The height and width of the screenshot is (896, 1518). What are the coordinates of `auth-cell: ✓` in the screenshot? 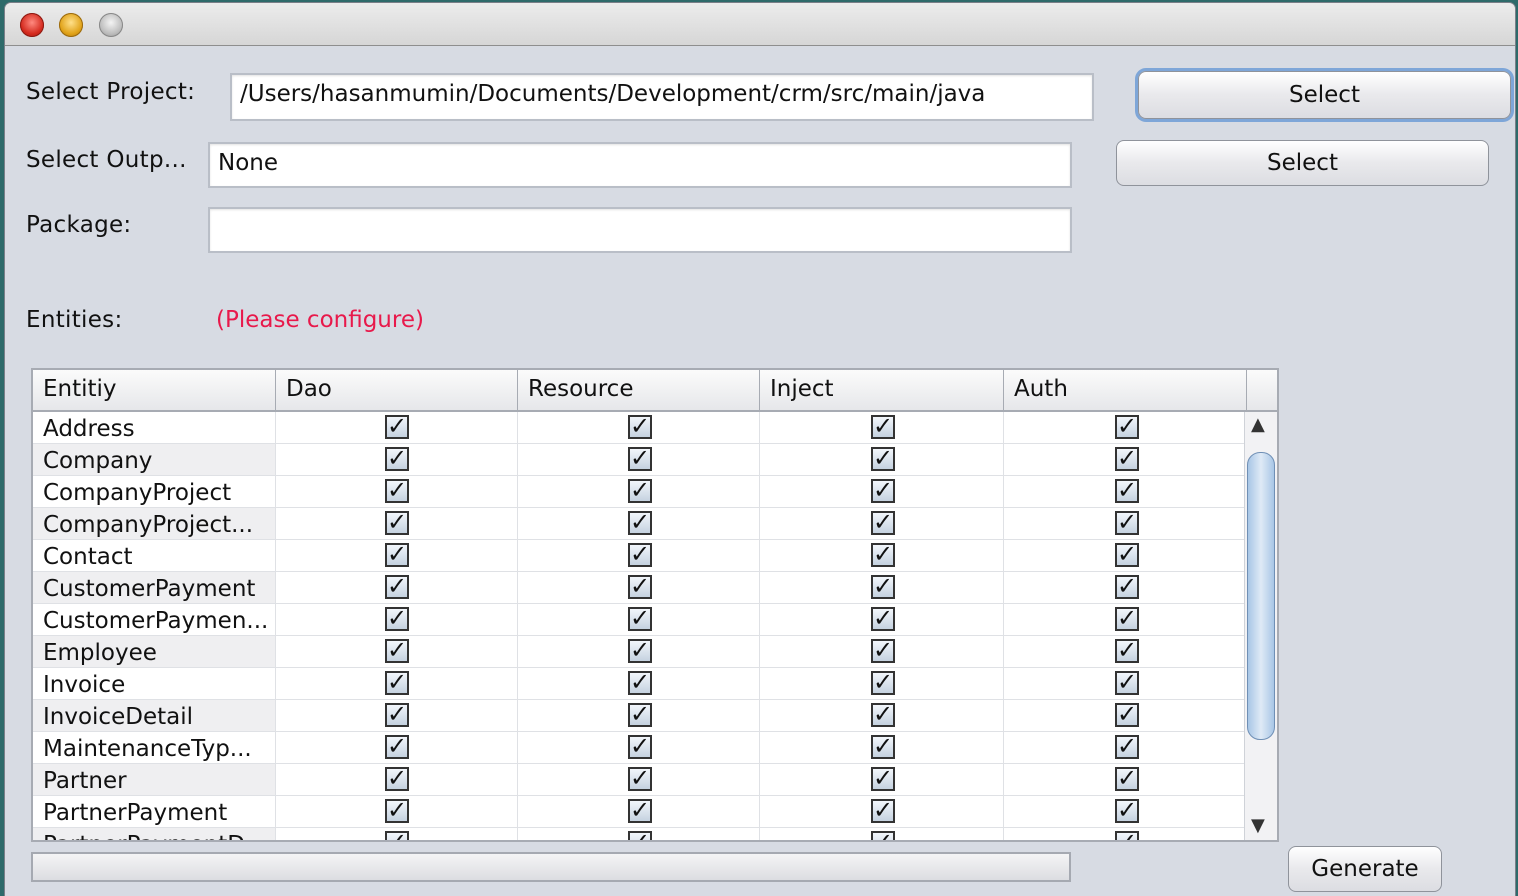 It's located at (1125, 555).